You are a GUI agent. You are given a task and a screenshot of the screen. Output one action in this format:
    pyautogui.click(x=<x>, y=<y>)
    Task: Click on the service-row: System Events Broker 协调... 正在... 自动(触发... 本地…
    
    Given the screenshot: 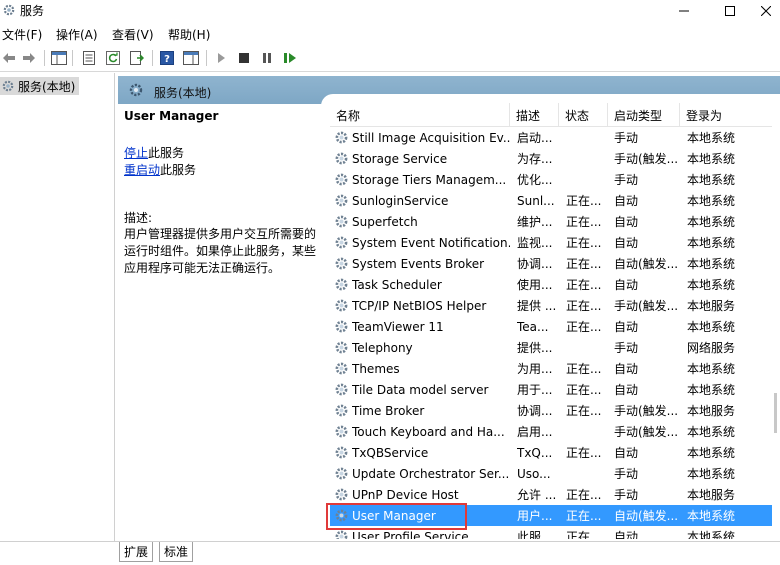 What is the action you would take?
    pyautogui.click(x=555, y=263)
    